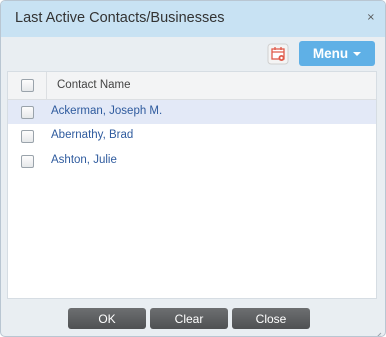 The image size is (386, 337). What do you see at coordinates (378, 330) in the screenshot?
I see `resize-grip-icon` at bounding box center [378, 330].